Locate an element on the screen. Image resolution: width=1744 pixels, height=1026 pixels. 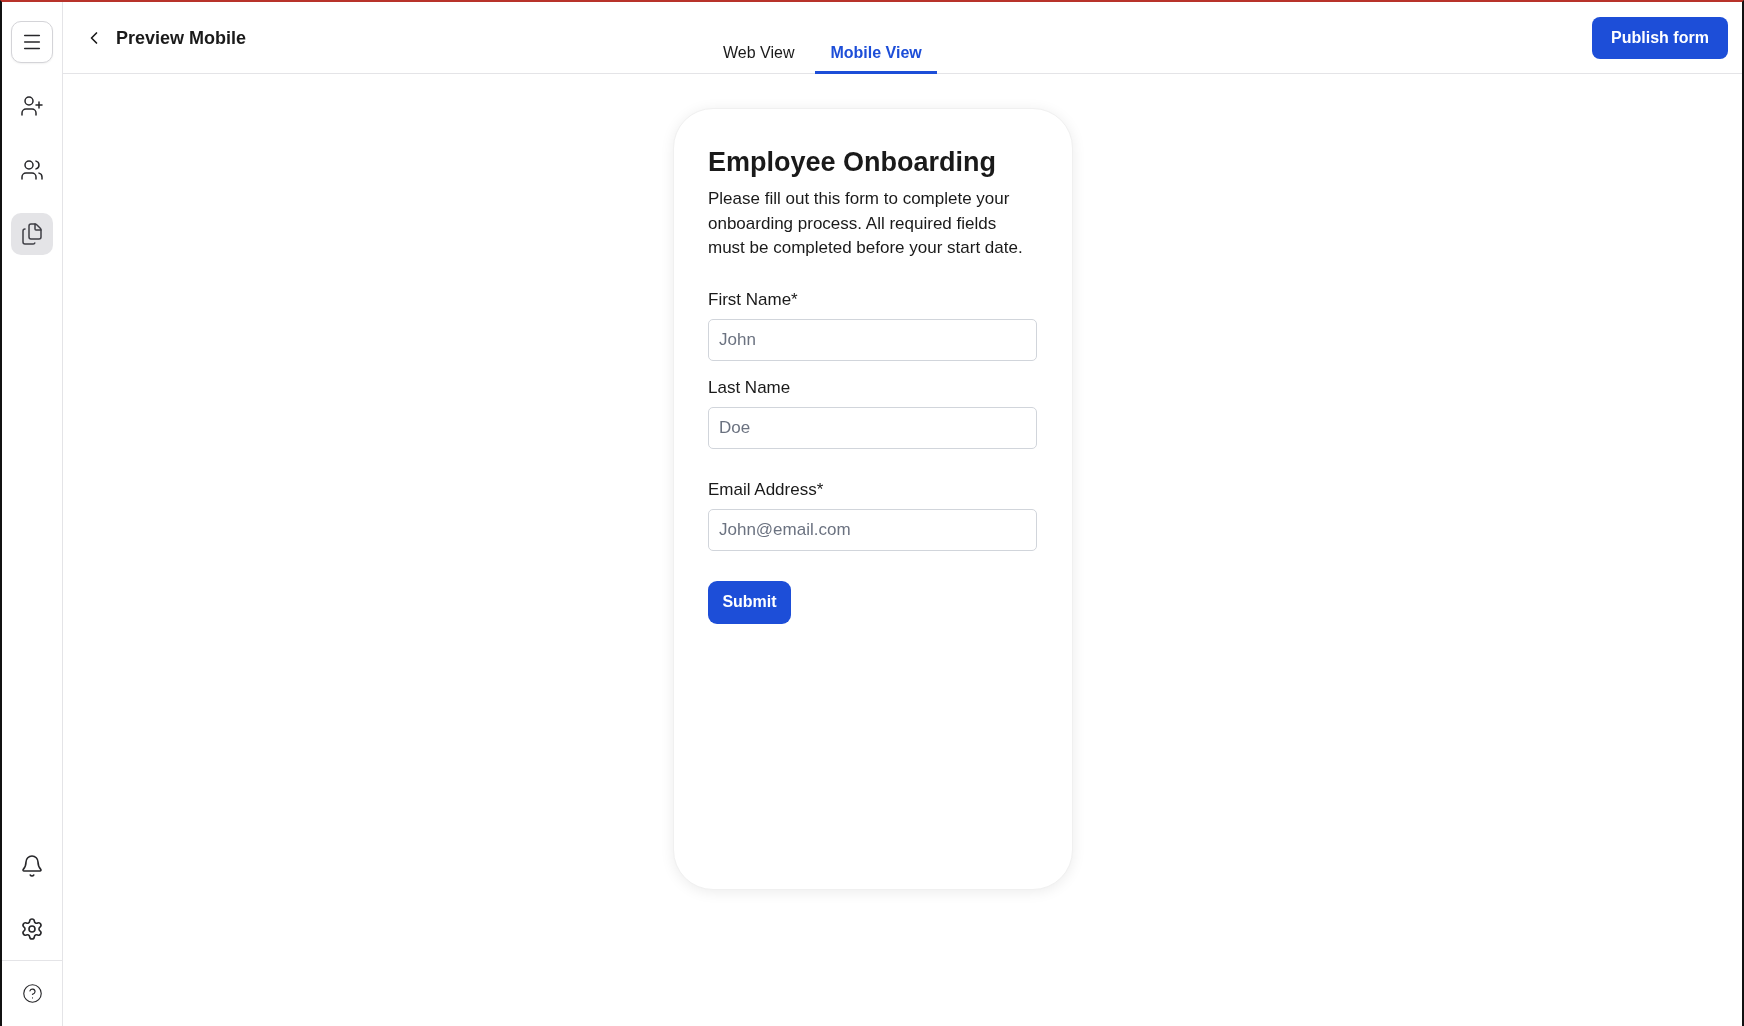
submit-button: Submit is located at coordinates (749, 602).